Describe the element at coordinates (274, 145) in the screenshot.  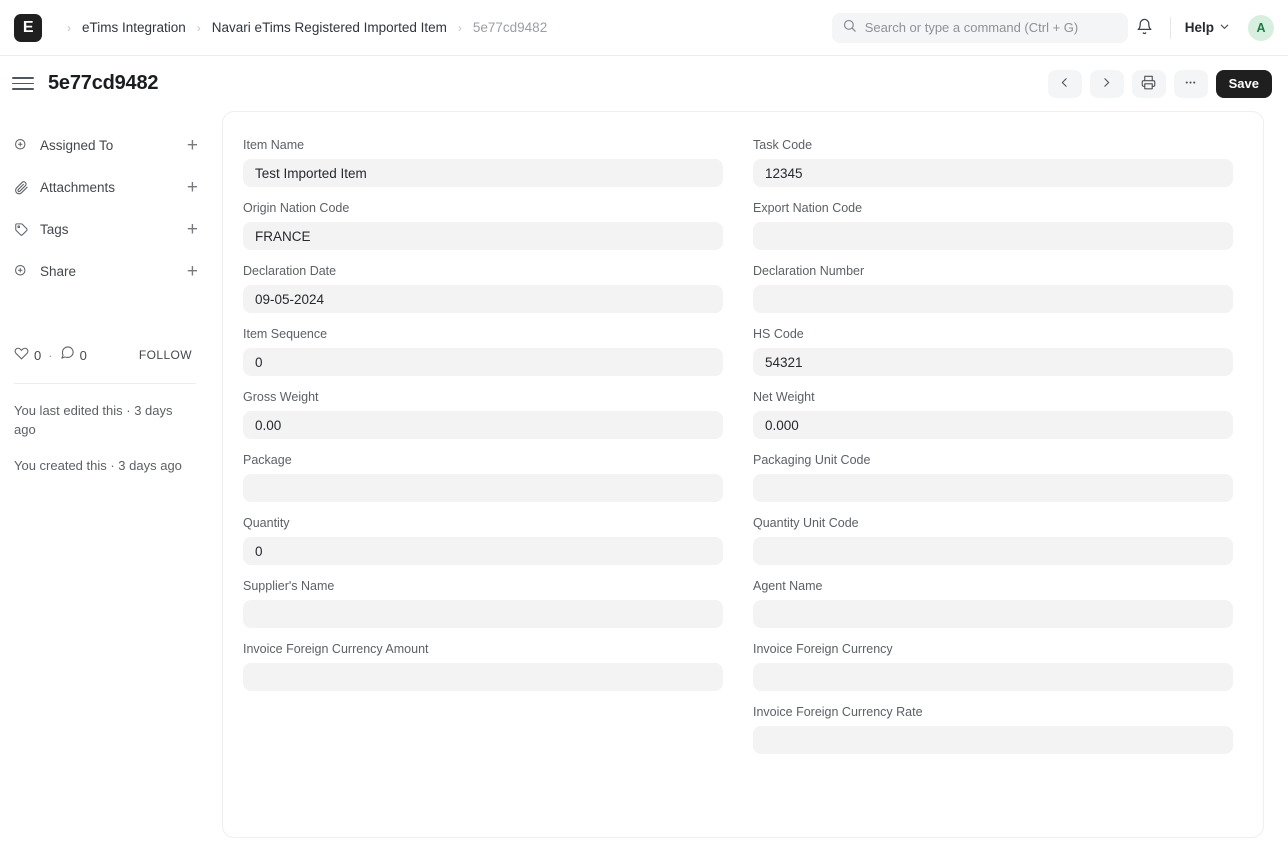
I see `field-label: Item Name` at that location.